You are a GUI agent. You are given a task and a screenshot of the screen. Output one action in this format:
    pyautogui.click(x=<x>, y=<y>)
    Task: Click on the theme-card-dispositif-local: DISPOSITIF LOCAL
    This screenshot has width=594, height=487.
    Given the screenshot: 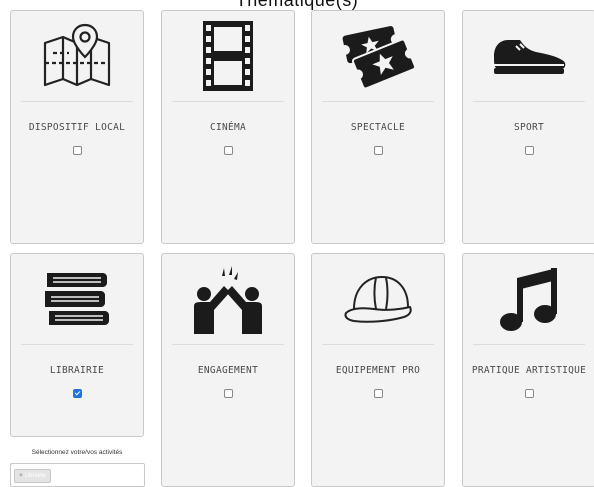 What is the action you would take?
    pyautogui.click(x=77, y=127)
    